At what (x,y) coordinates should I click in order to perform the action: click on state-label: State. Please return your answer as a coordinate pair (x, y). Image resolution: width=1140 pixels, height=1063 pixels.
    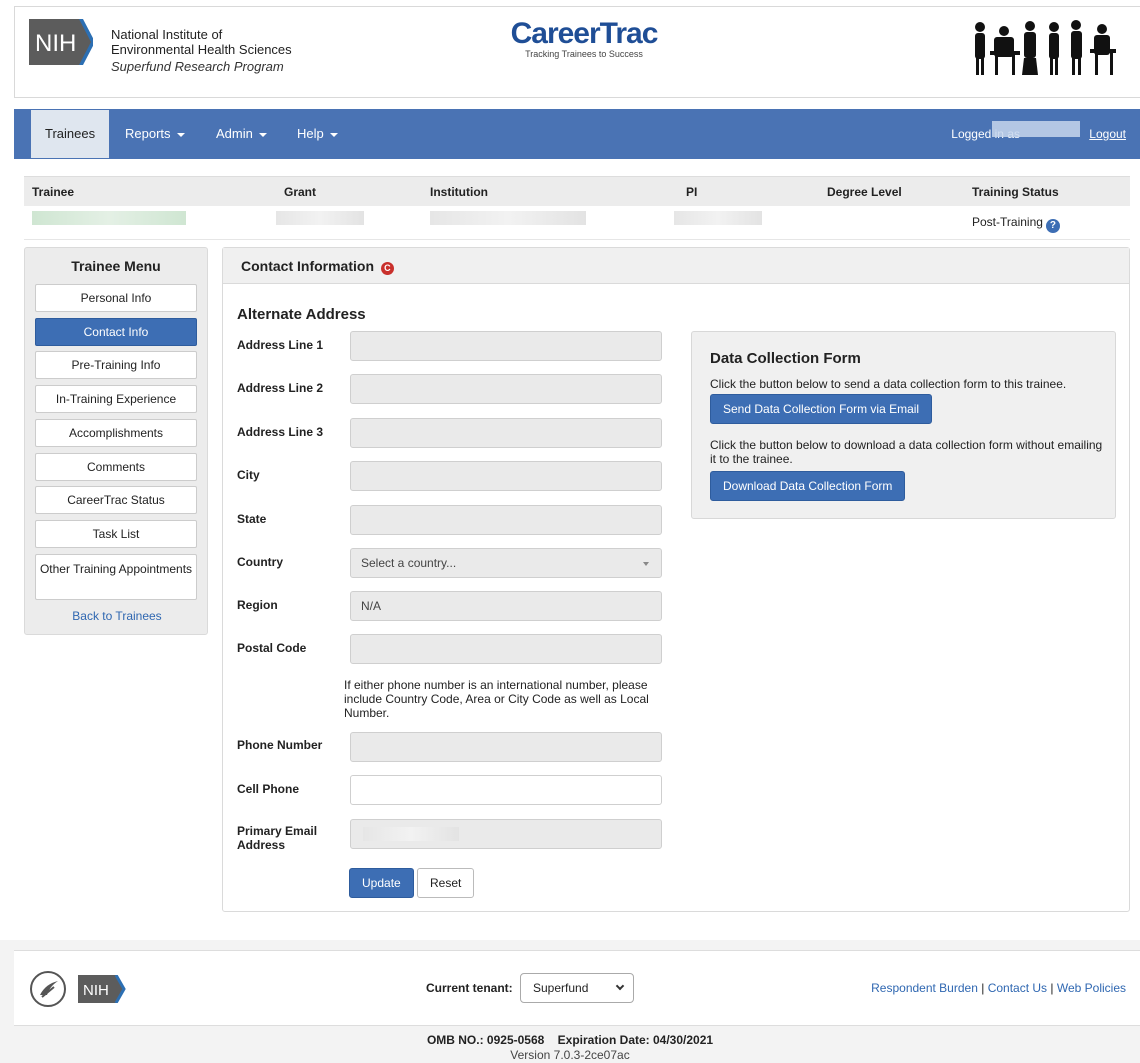
    Looking at the image, I should click on (252, 519).